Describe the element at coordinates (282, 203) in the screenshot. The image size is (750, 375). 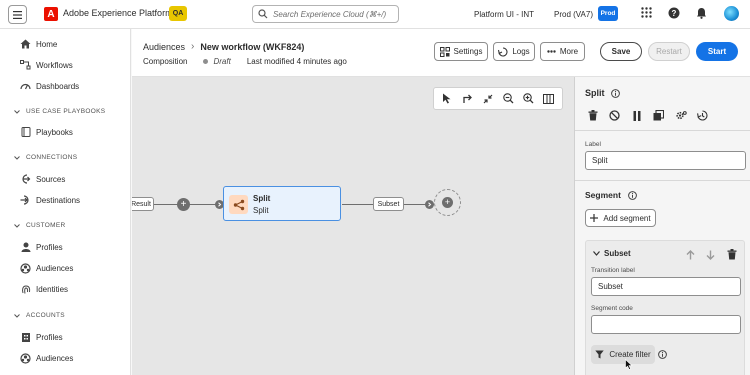
I see `split-activity-node: Split Split` at that location.